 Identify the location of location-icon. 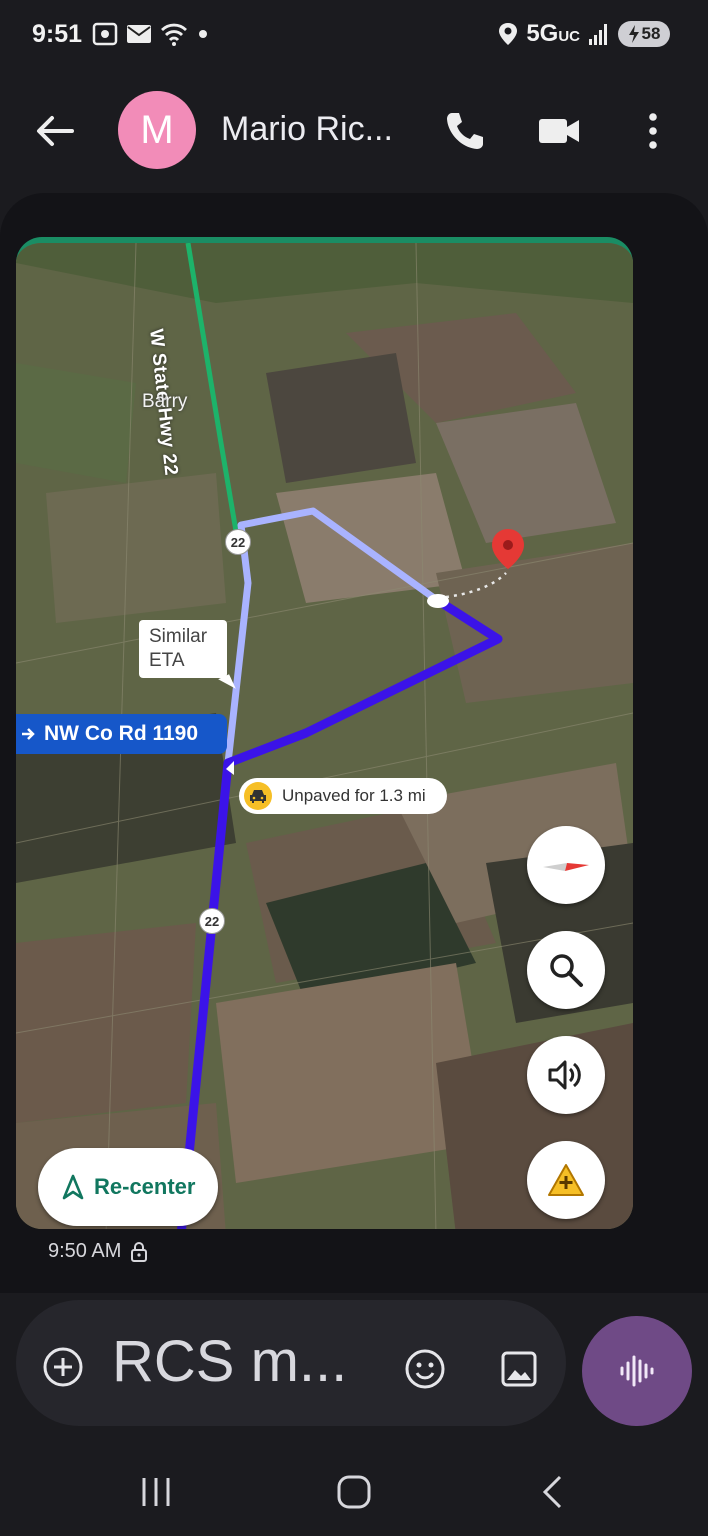
(508, 34).